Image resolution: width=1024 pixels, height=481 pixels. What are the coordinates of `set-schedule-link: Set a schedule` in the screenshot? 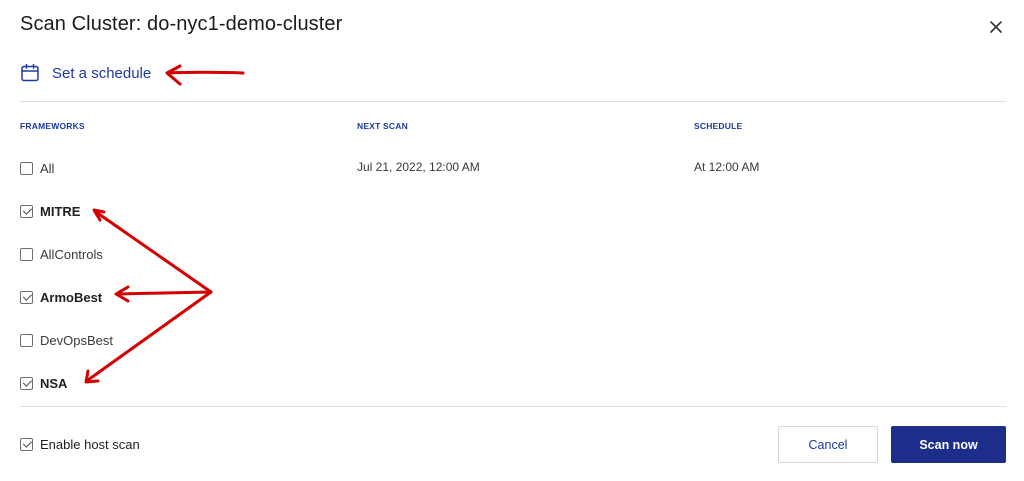 It's located at (85, 73).